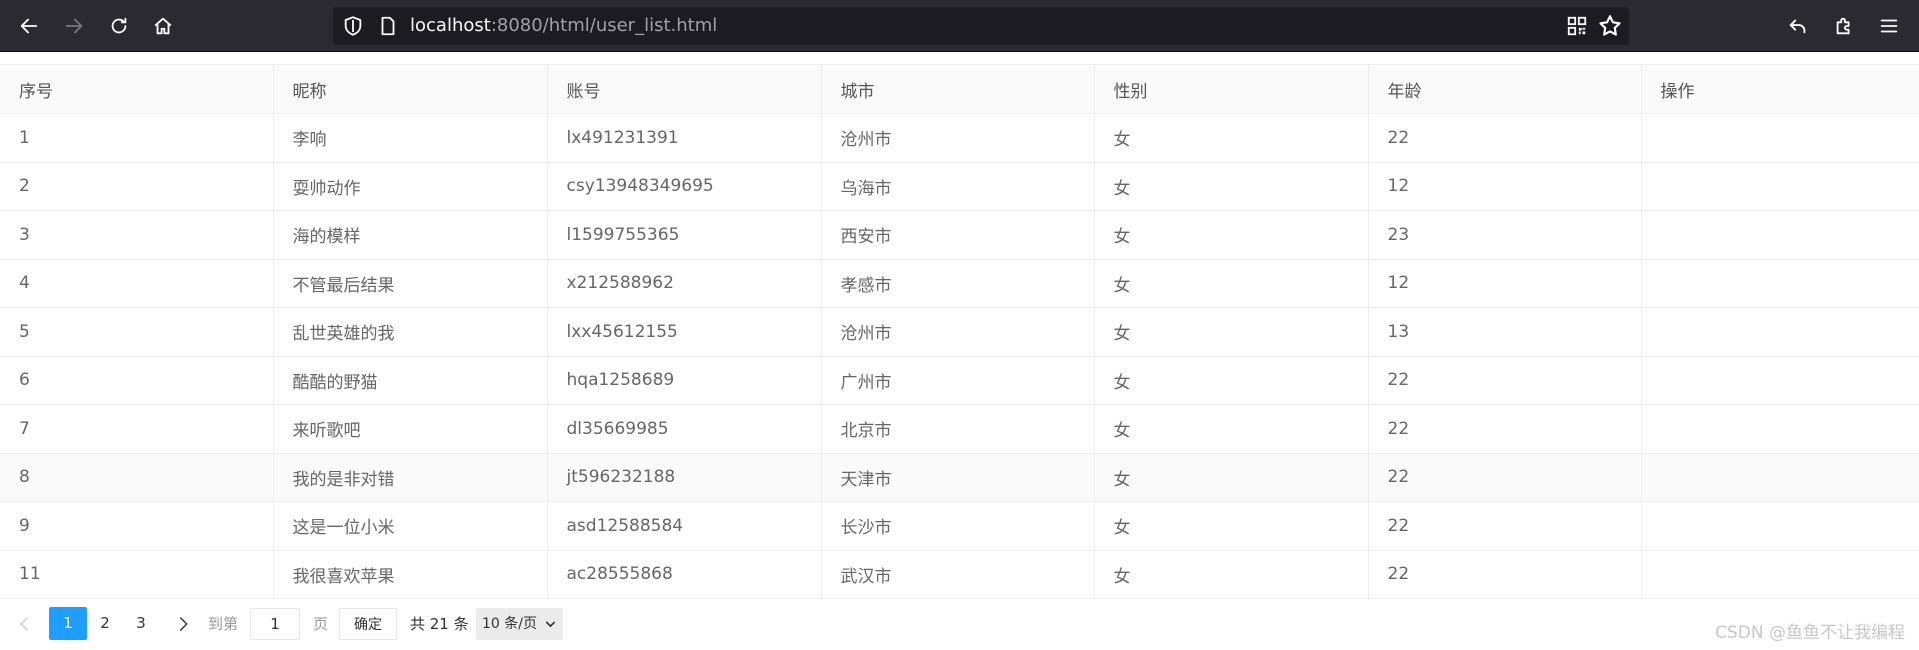 The width and height of the screenshot is (1919, 650). Describe the element at coordinates (136, 574) in the screenshot. I see `cell-index: 11` at that location.